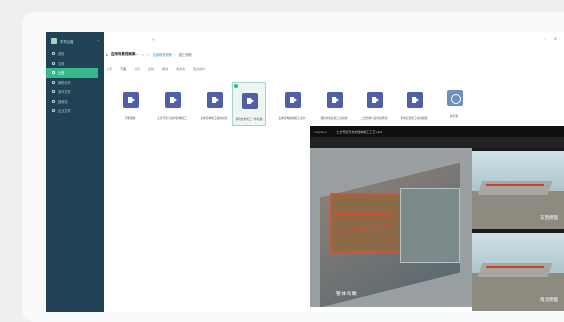 The height and width of the screenshot is (322, 564). What do you see at coordinates (199, 69) in the screenshot?
I see `more-button: 更多操作` at bounding box center [199, 69].